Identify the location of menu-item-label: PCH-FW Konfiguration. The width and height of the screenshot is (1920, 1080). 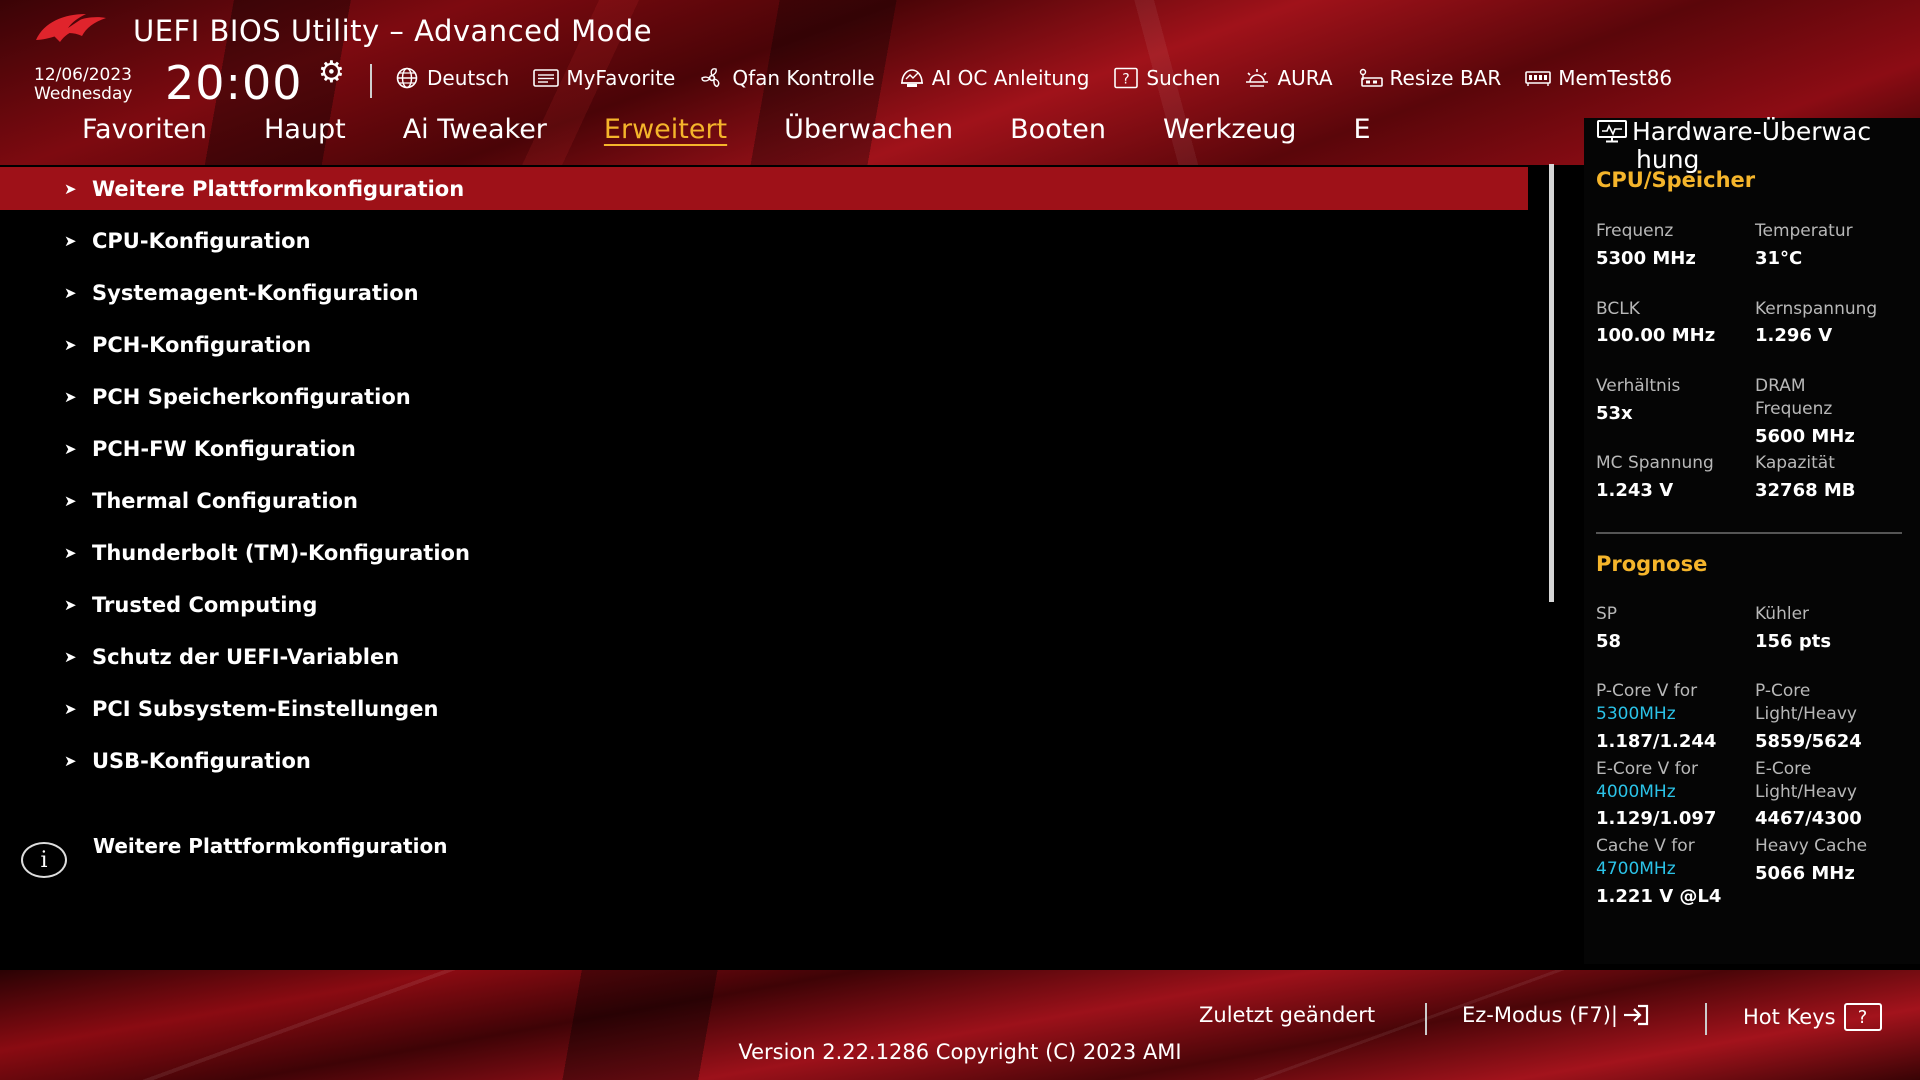
(224, 448).